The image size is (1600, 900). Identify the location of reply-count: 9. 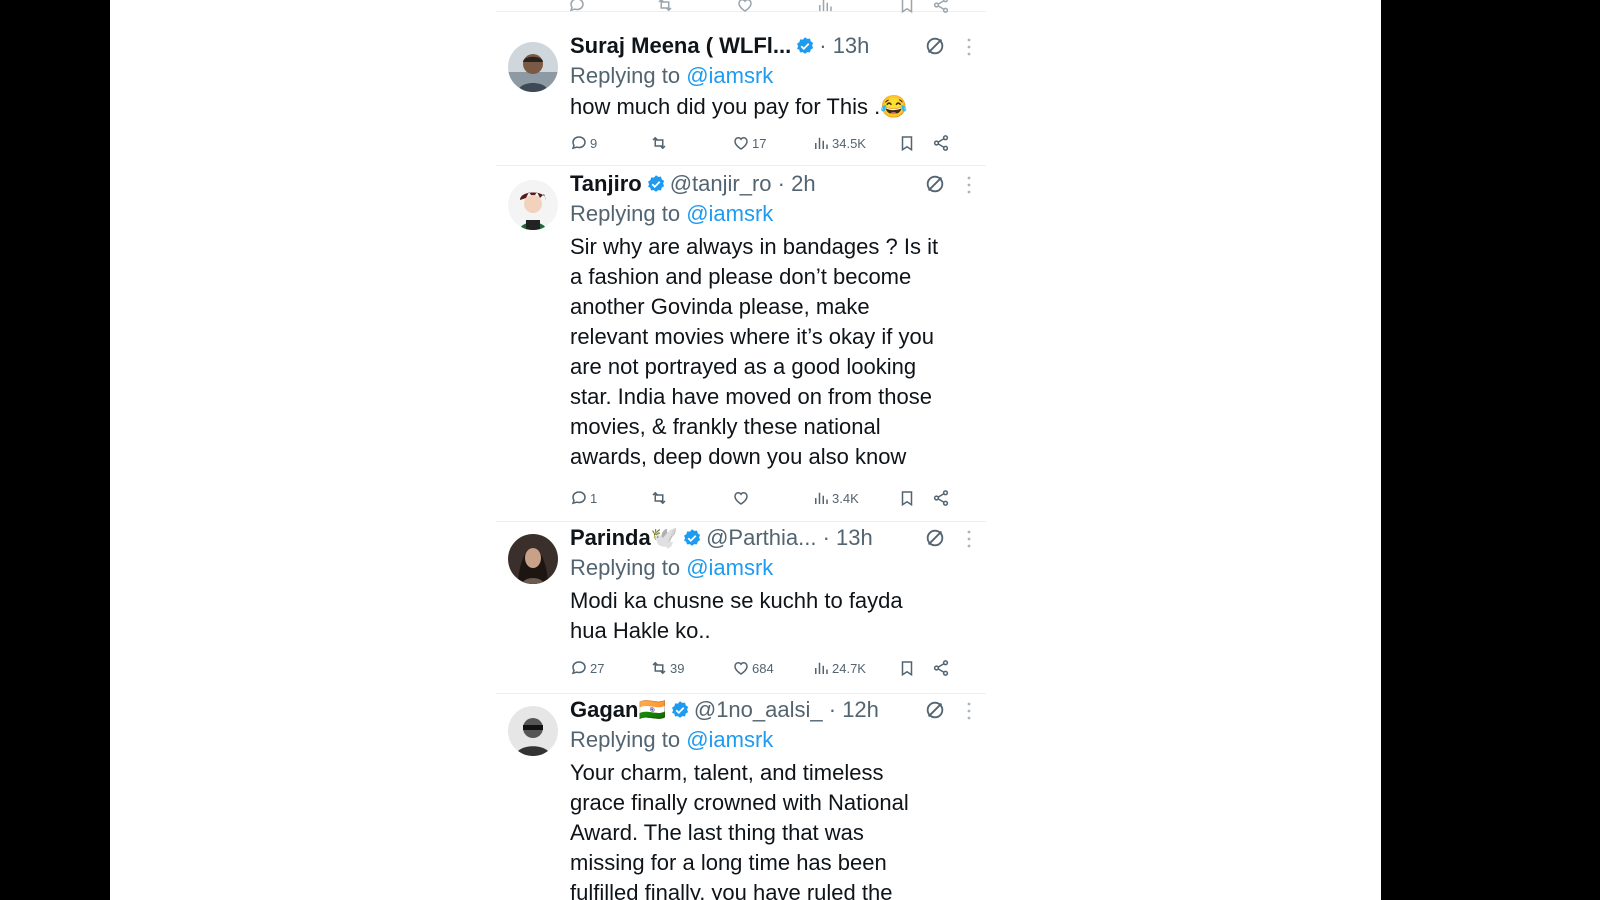
(594, 143).